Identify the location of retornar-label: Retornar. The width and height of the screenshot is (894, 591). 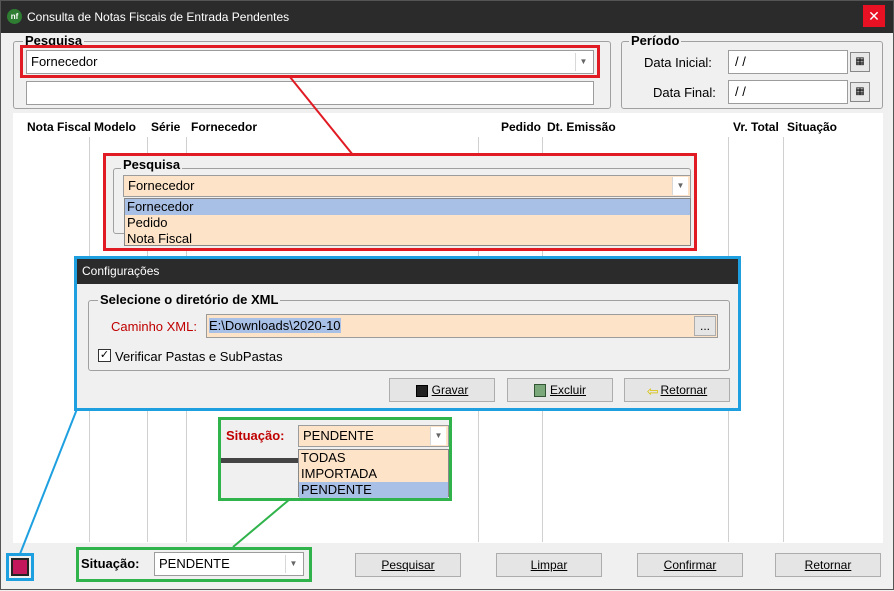
(828, 565).